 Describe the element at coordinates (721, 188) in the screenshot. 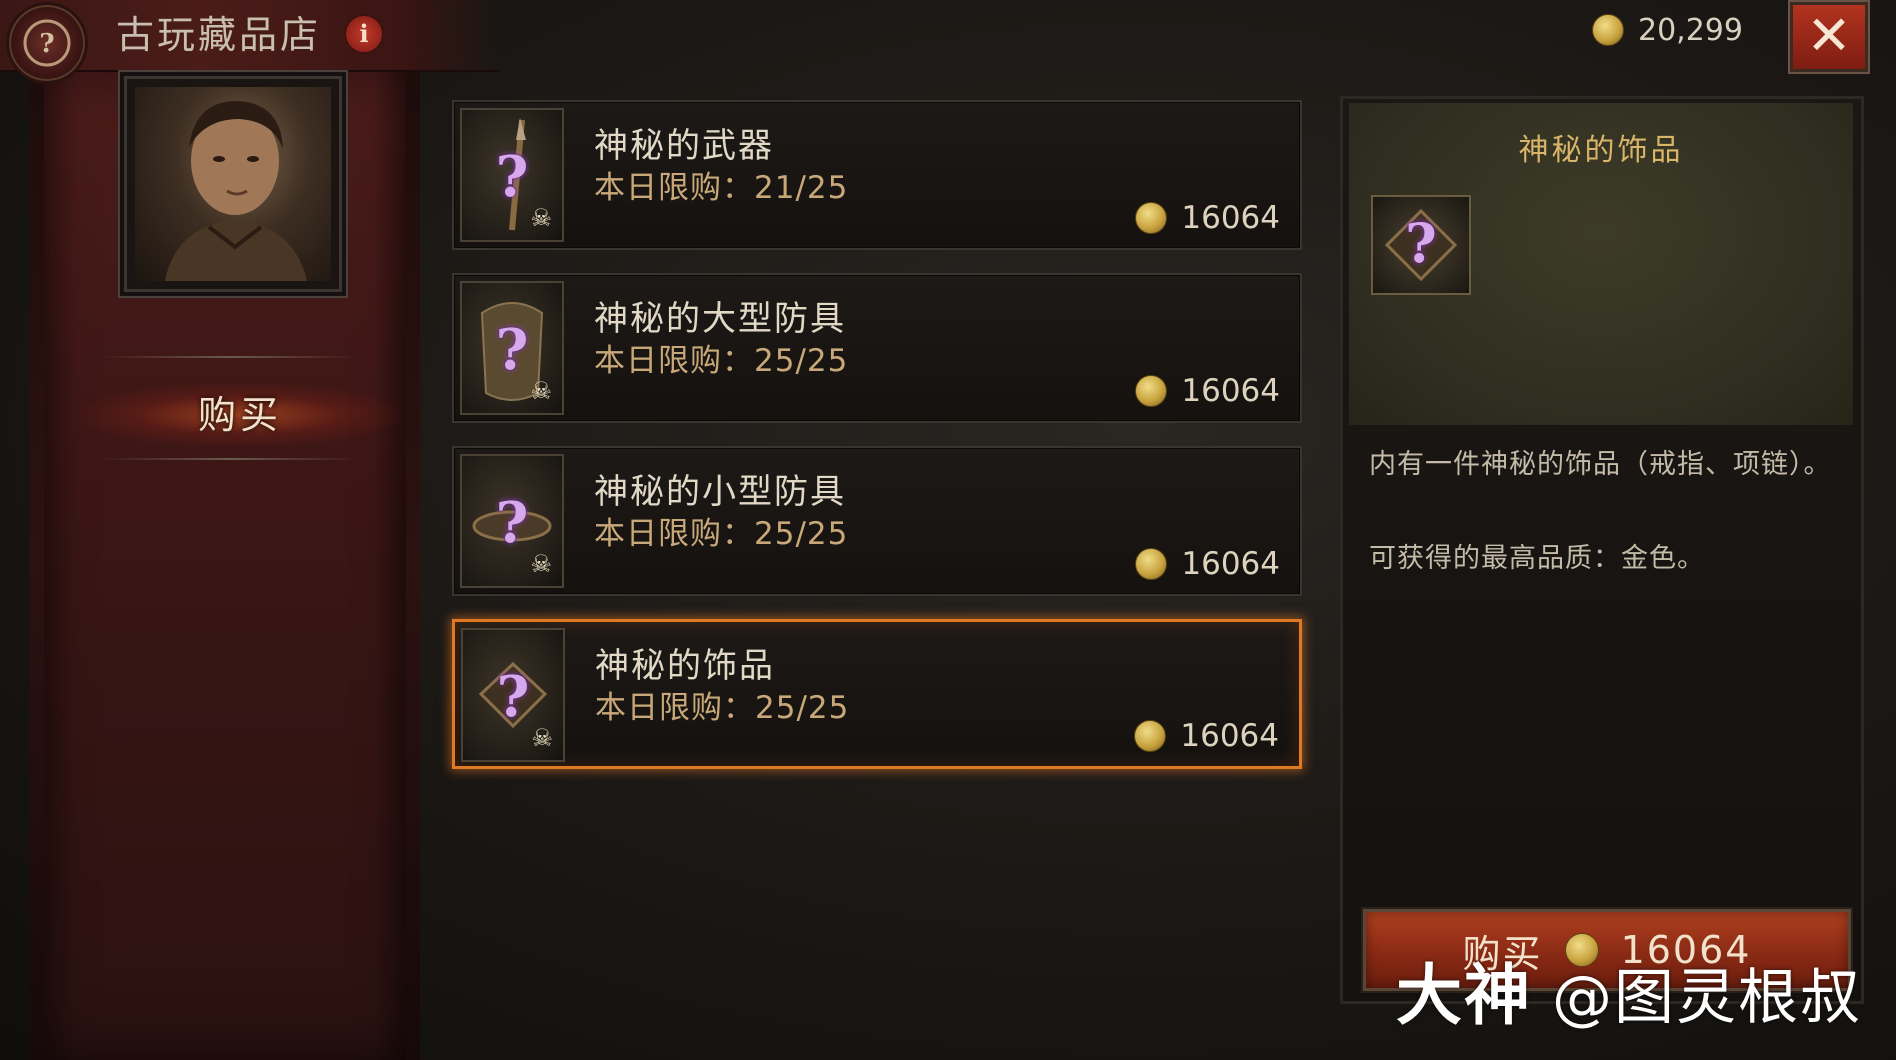

I see `item-daily-limit: 本日限购：21/25` at that location.